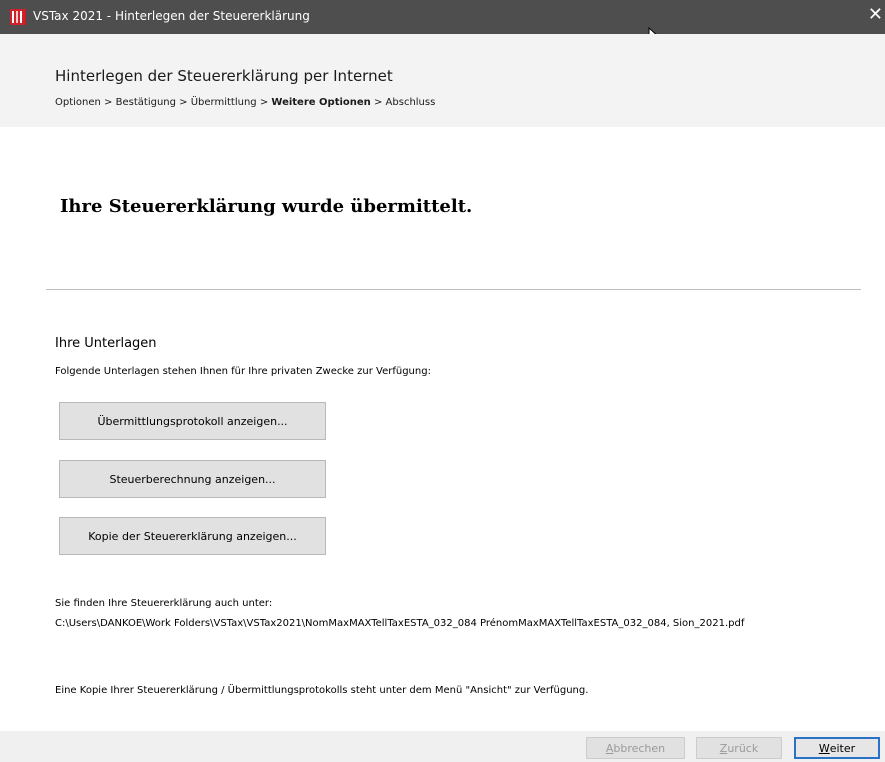 Image resolution: width=885 pixels, height=762 pixels. What do you see at coordinates (266, 206) in the screenshot?
I see `success-message: Ihre Steuererklärung wurde übermittelt.` at bounding box center [266, 206].